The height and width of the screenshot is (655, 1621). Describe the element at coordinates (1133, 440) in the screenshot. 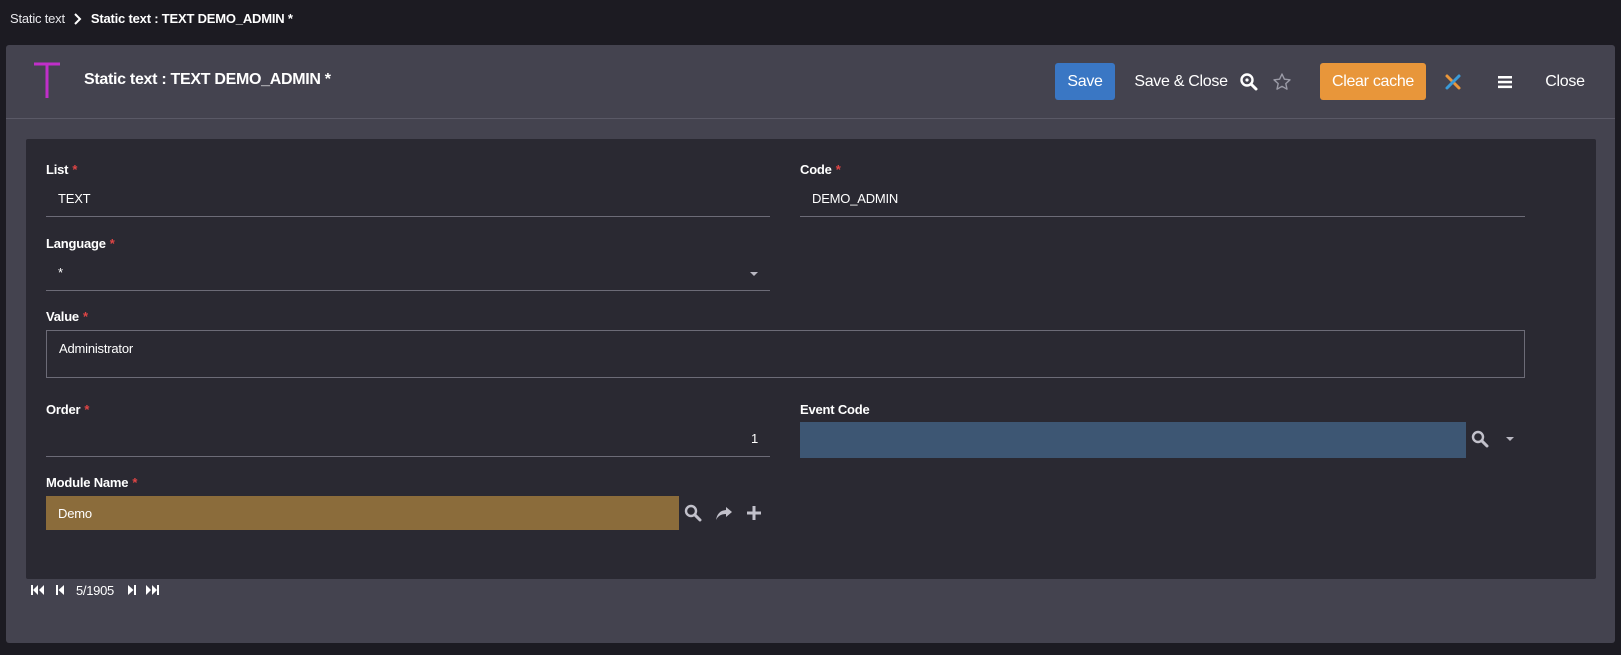

I see `event-code-field` at that location.